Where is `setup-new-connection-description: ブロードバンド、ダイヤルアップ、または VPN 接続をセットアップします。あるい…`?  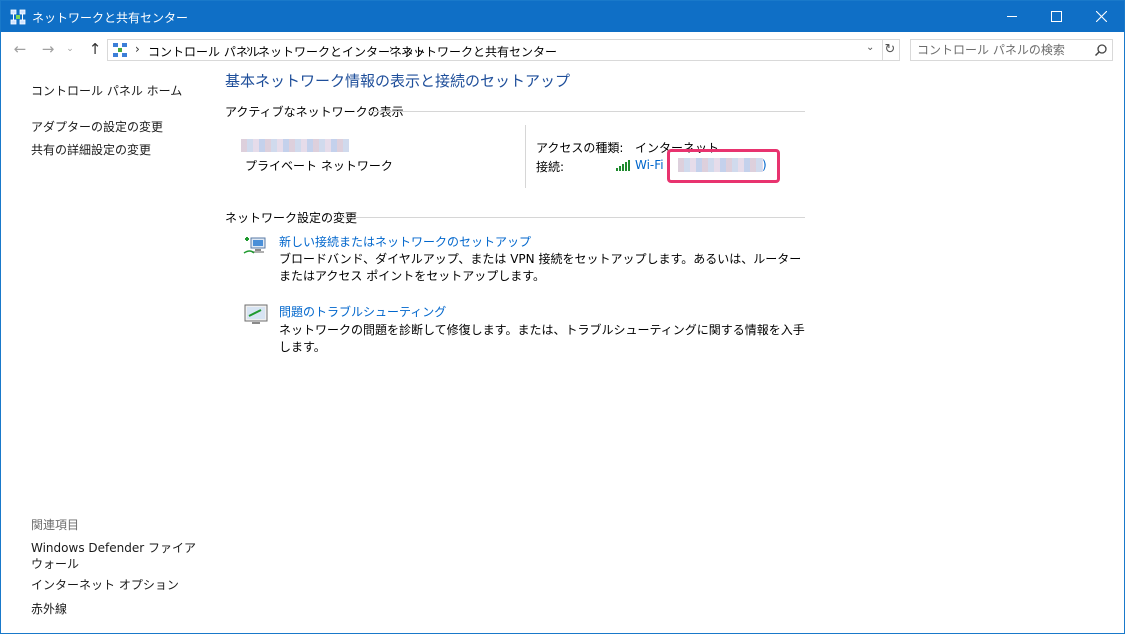 setup-new-connection-description: ブロードバンド、ダイヤルアップ、または VPN 接続をセットアップします。あるい… is located at coordinates (540, 267).